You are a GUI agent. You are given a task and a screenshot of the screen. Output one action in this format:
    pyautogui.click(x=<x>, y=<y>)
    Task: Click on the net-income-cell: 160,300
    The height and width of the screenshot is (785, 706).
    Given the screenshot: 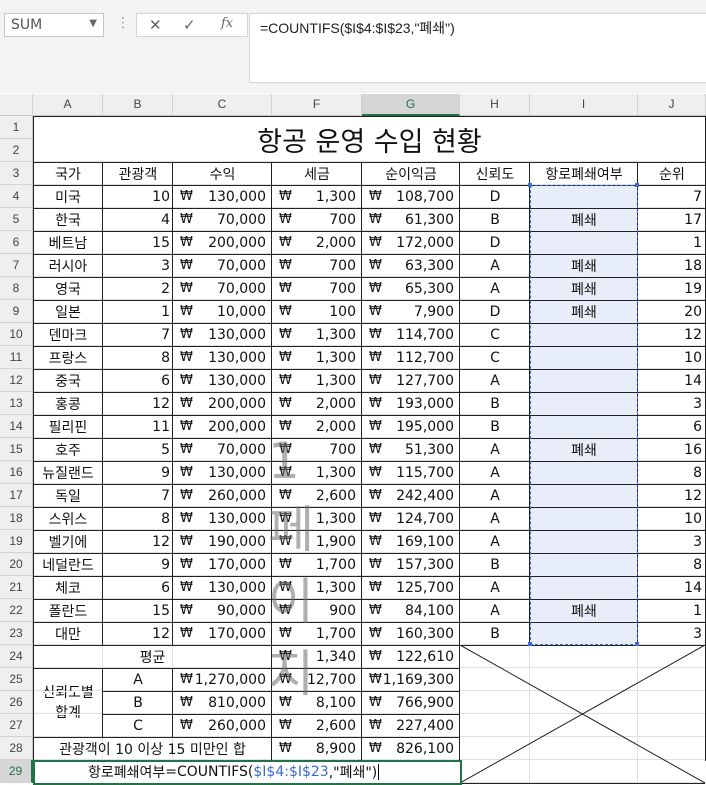 What is the action you would take?
    pyautogui.click(x=409, y=633)
    